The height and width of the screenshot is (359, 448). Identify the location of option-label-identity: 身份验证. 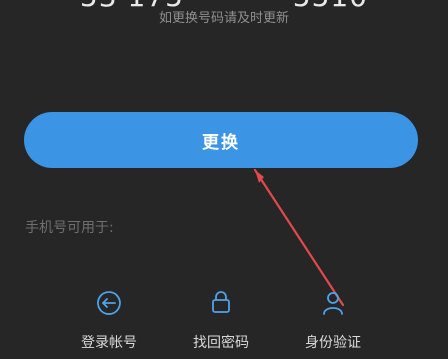
(333, 343).